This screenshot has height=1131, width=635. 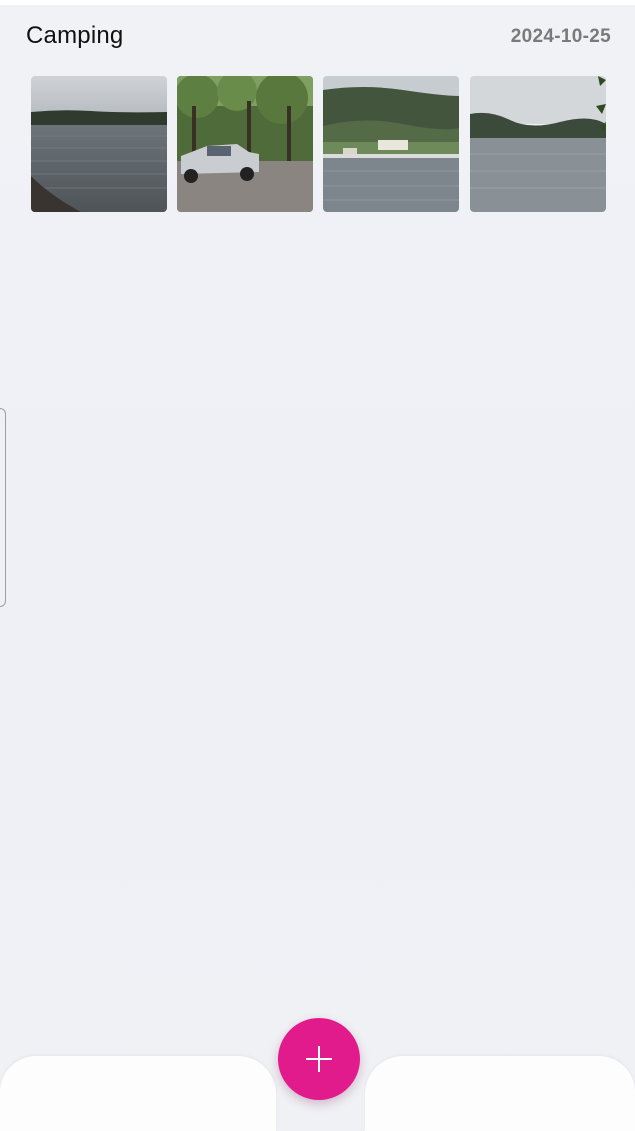 I want to click on marina-mountain-photo, so click(x=391, y=144).